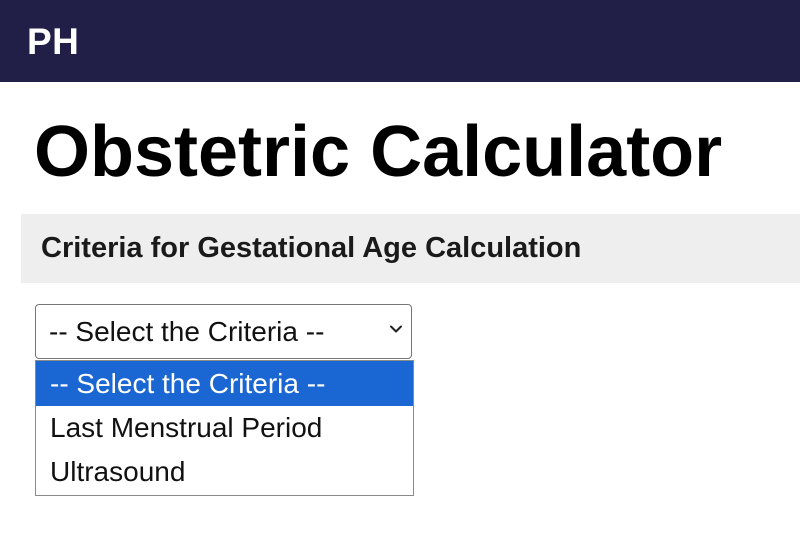  Describe the element at coordinates (53, 41) in the screenshot. I see `logo: PH` at that location.